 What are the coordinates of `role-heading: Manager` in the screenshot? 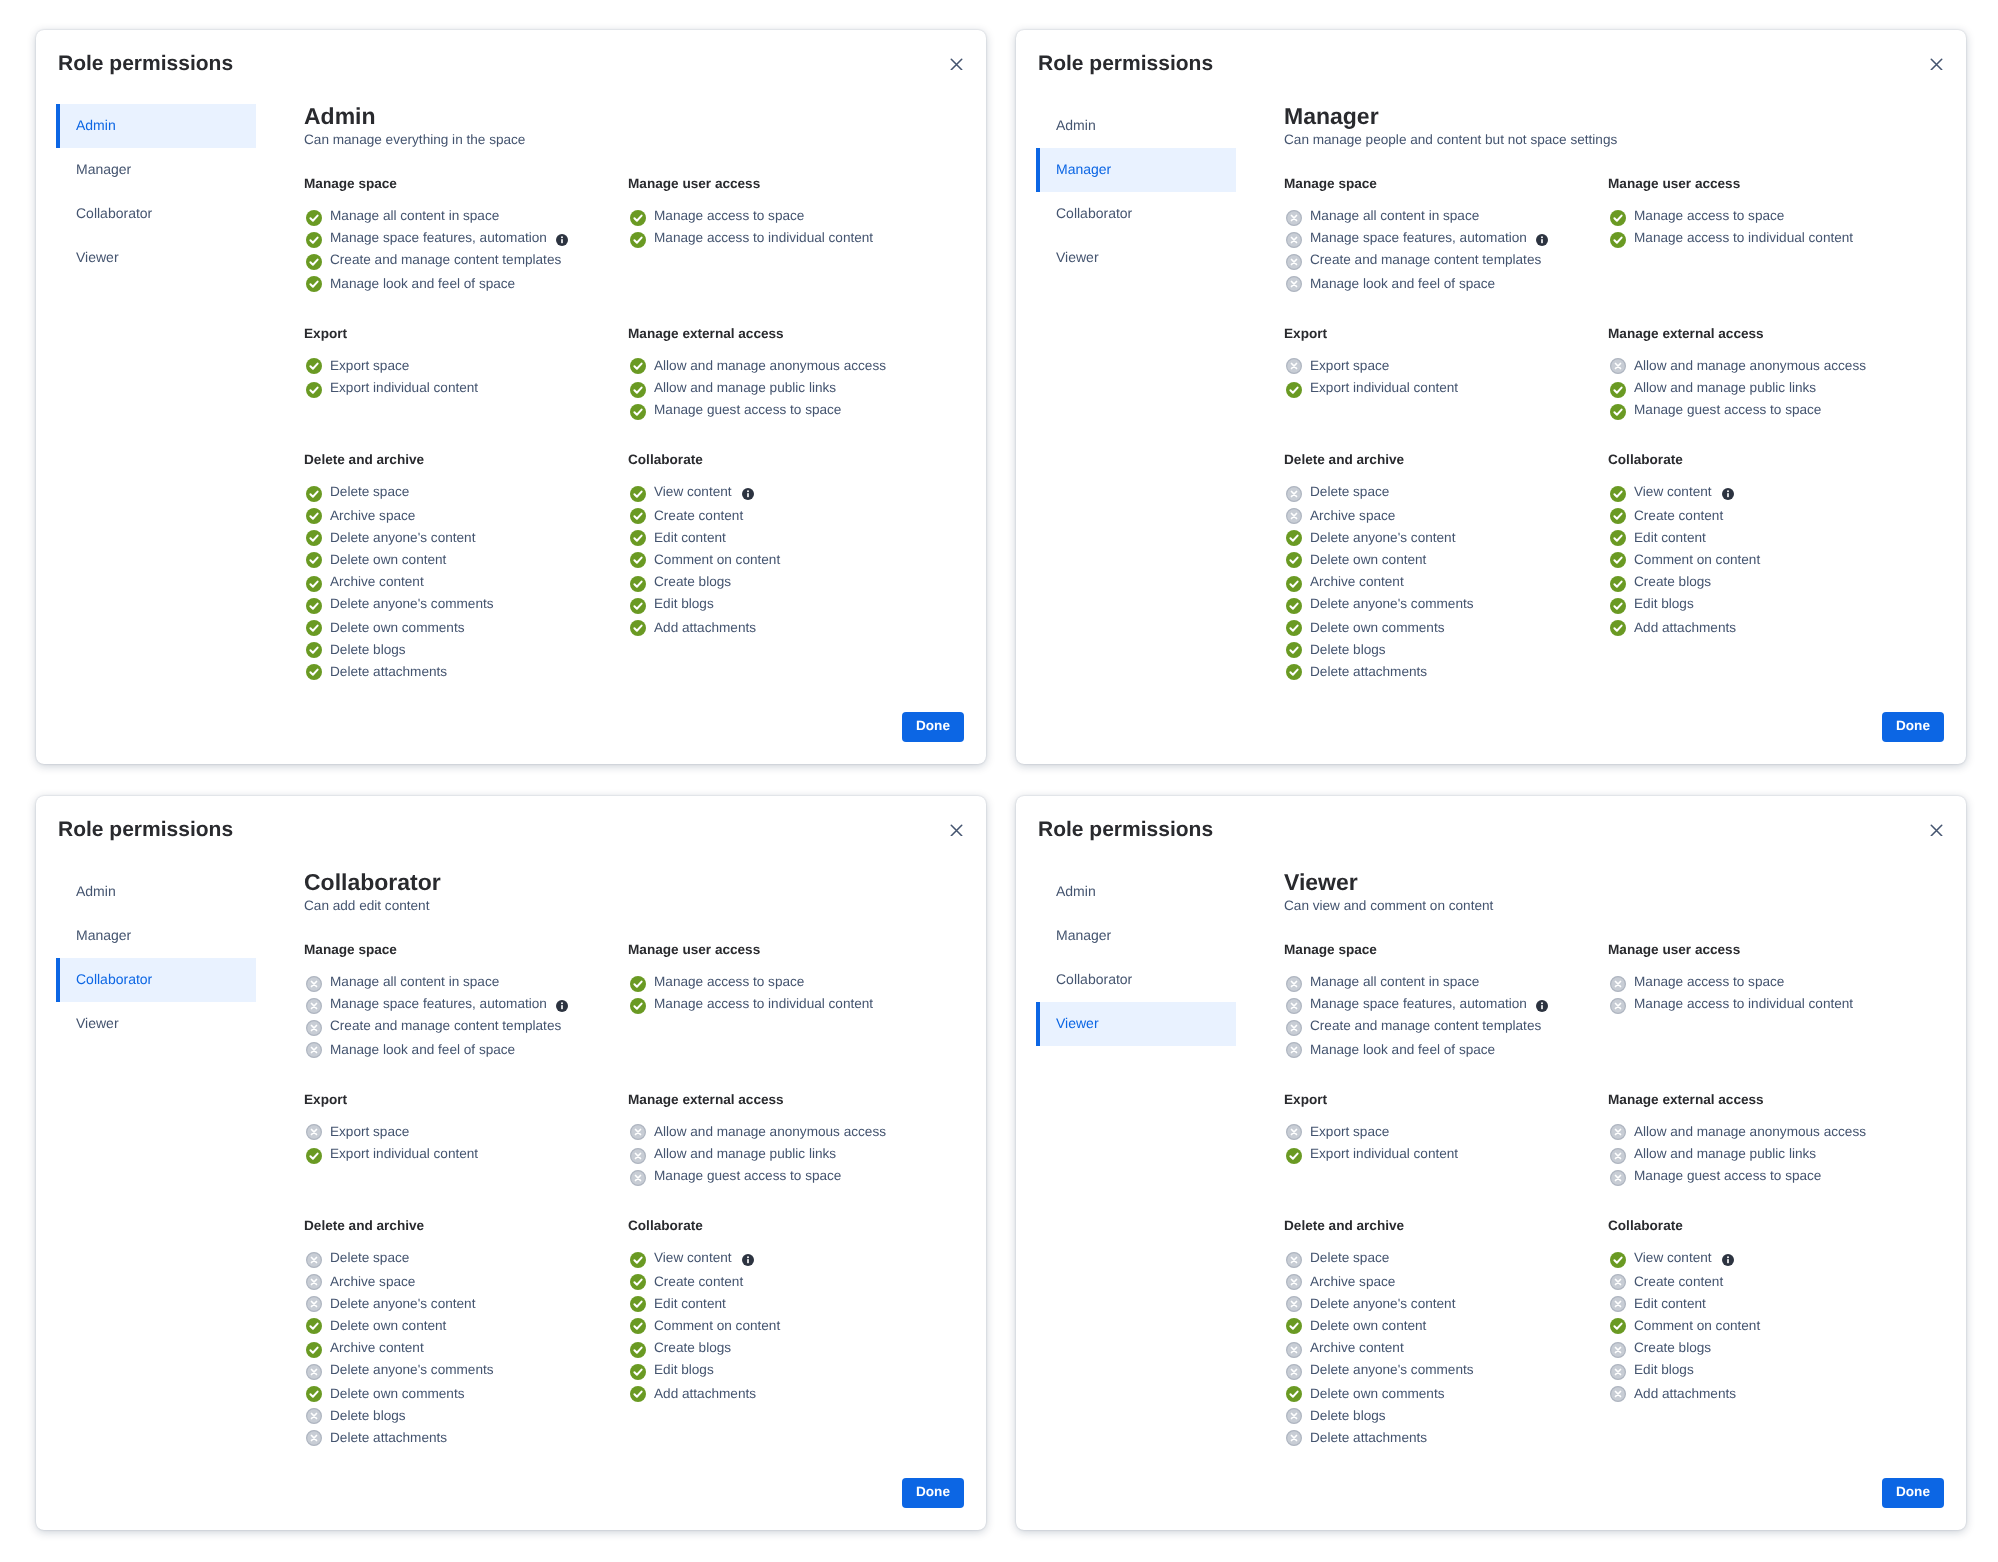 It's located at (1332, 119).